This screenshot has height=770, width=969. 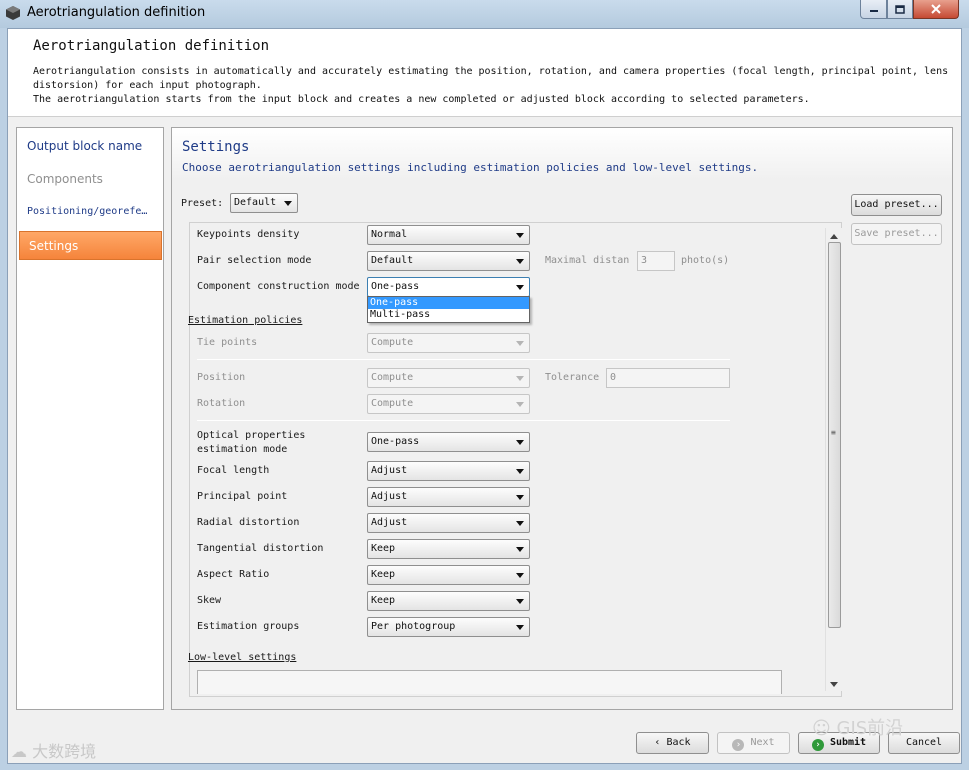 I want to click on scroll-up-icon, so click(x=834, y=236).